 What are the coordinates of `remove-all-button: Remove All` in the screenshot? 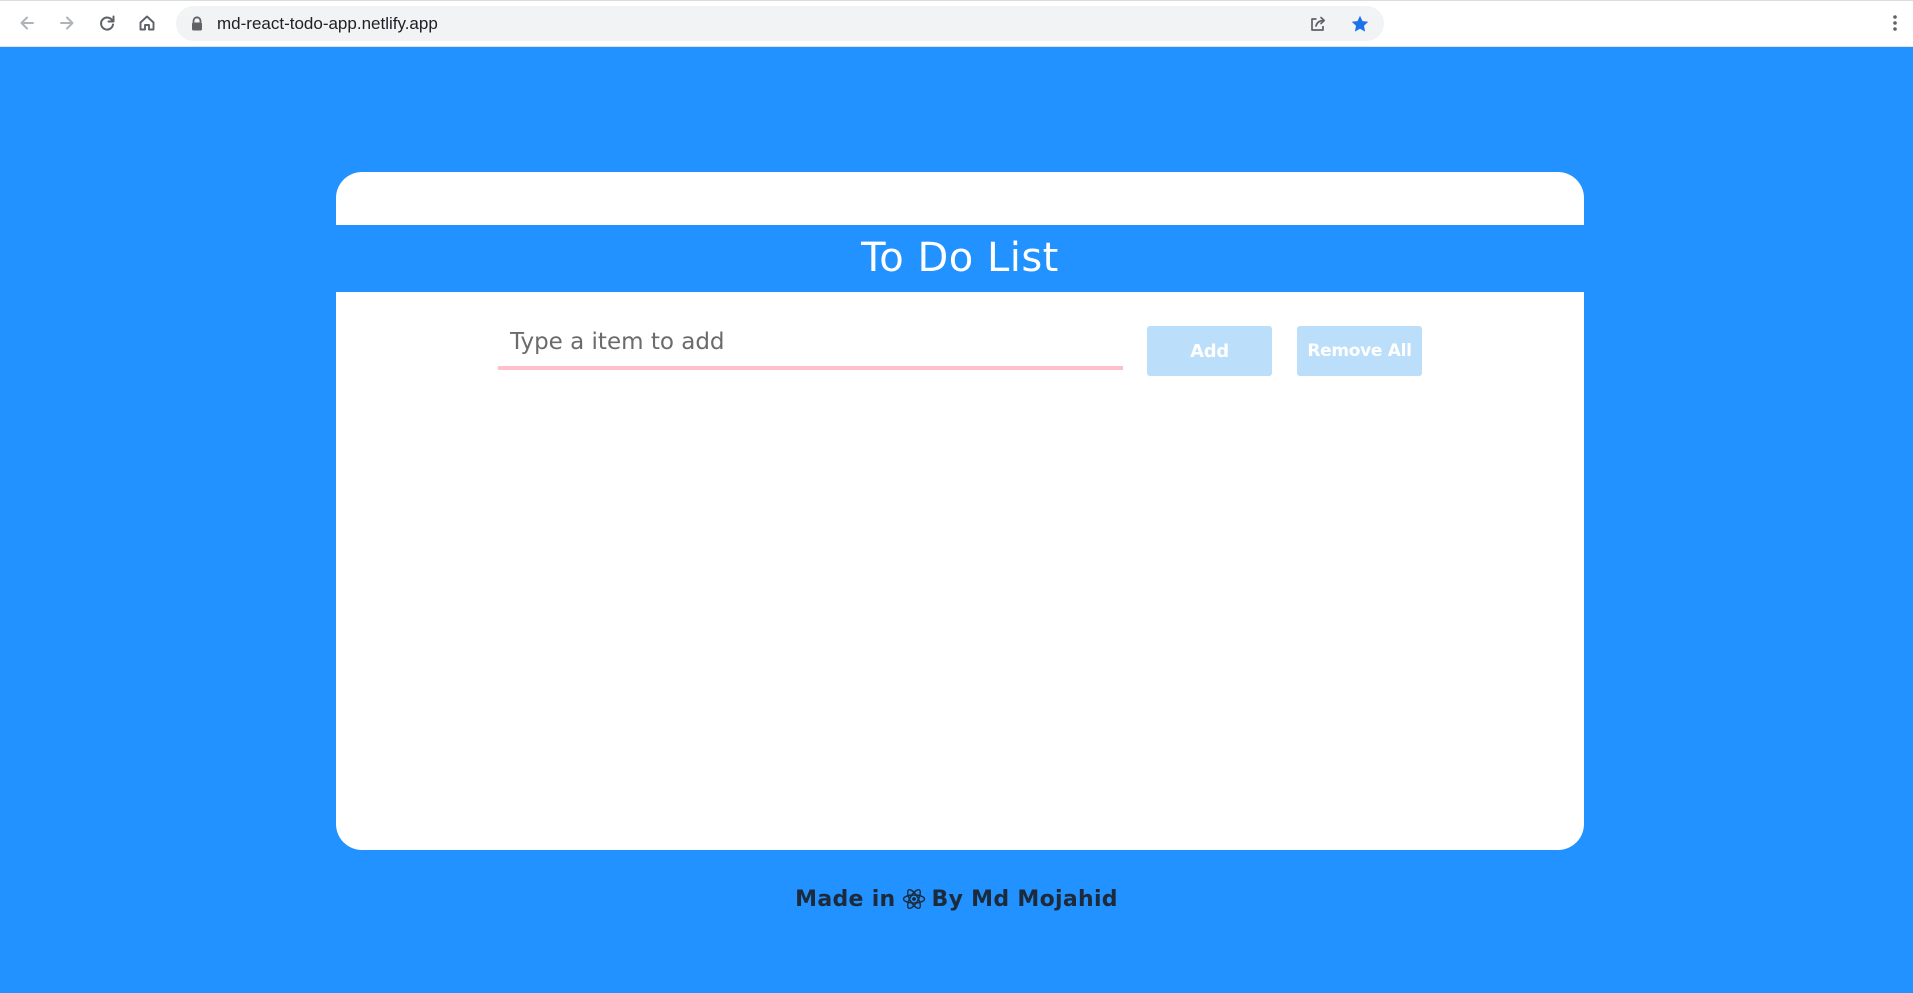 It's located at (1359, 351).